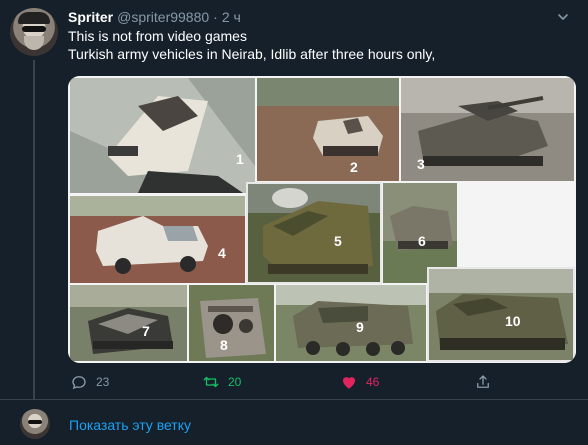  What do you see at coordinates (513, 321) in the screenshot?
I see `photo-label-10: 10` at bounding box center [513, 321].